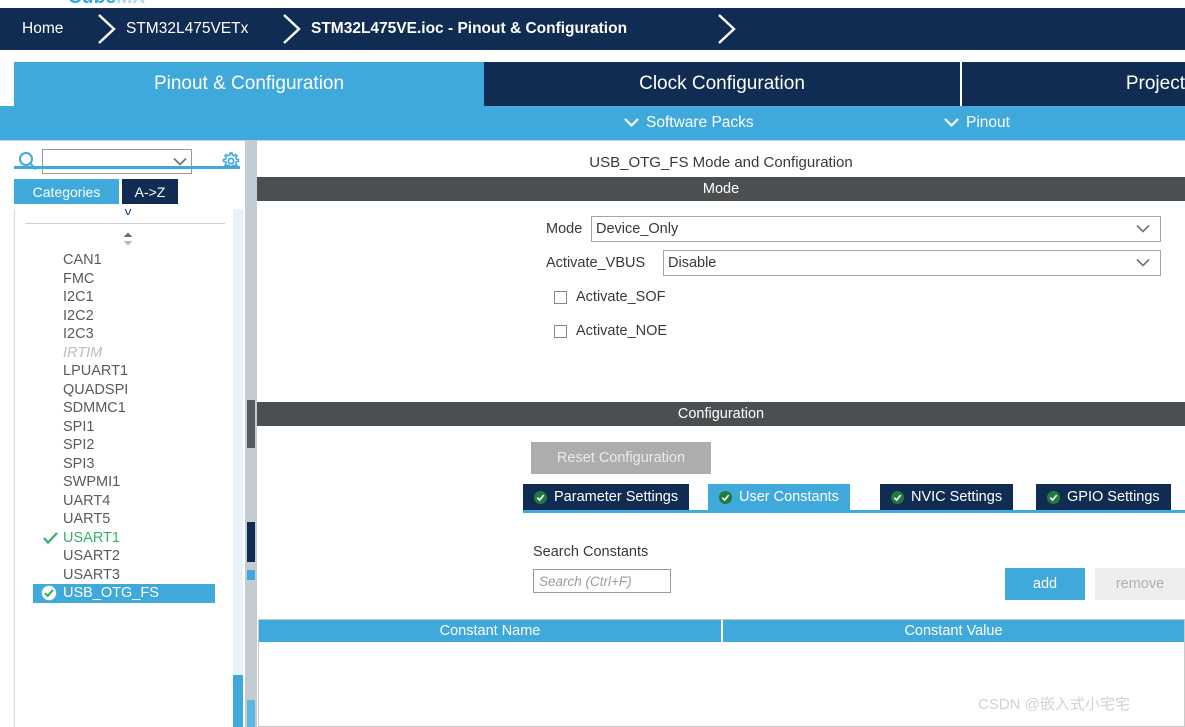 This screenshot has height=727, width=1185. What do you see at coordinates (125, 223) in the screenshot?
I see `panel-divider` at bounding box center [125, 223].